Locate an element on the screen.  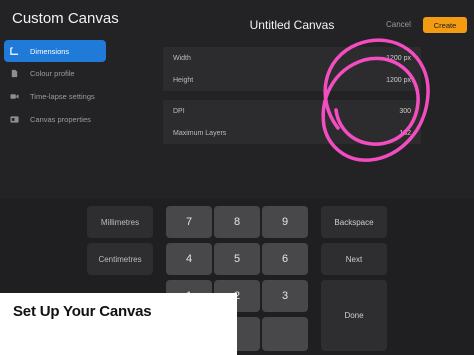
caption-card: Set Up Your Canvas is located at coordinates (118, 324).